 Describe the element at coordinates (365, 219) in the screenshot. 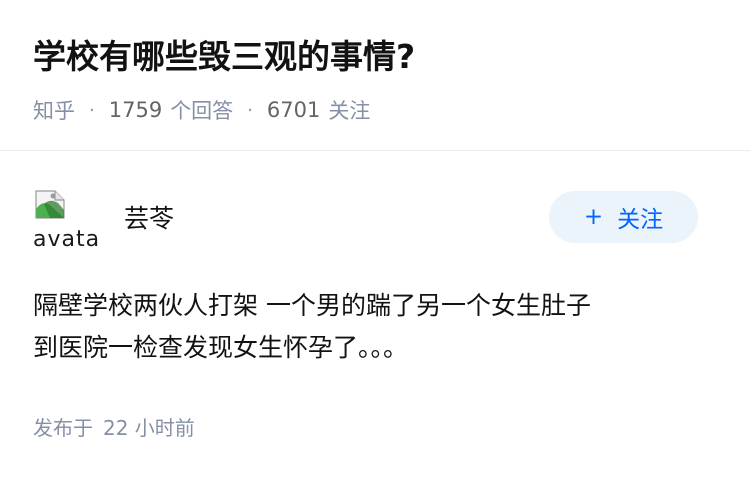

I see `author-row: avatar 芸苓 + 关注` at that location.